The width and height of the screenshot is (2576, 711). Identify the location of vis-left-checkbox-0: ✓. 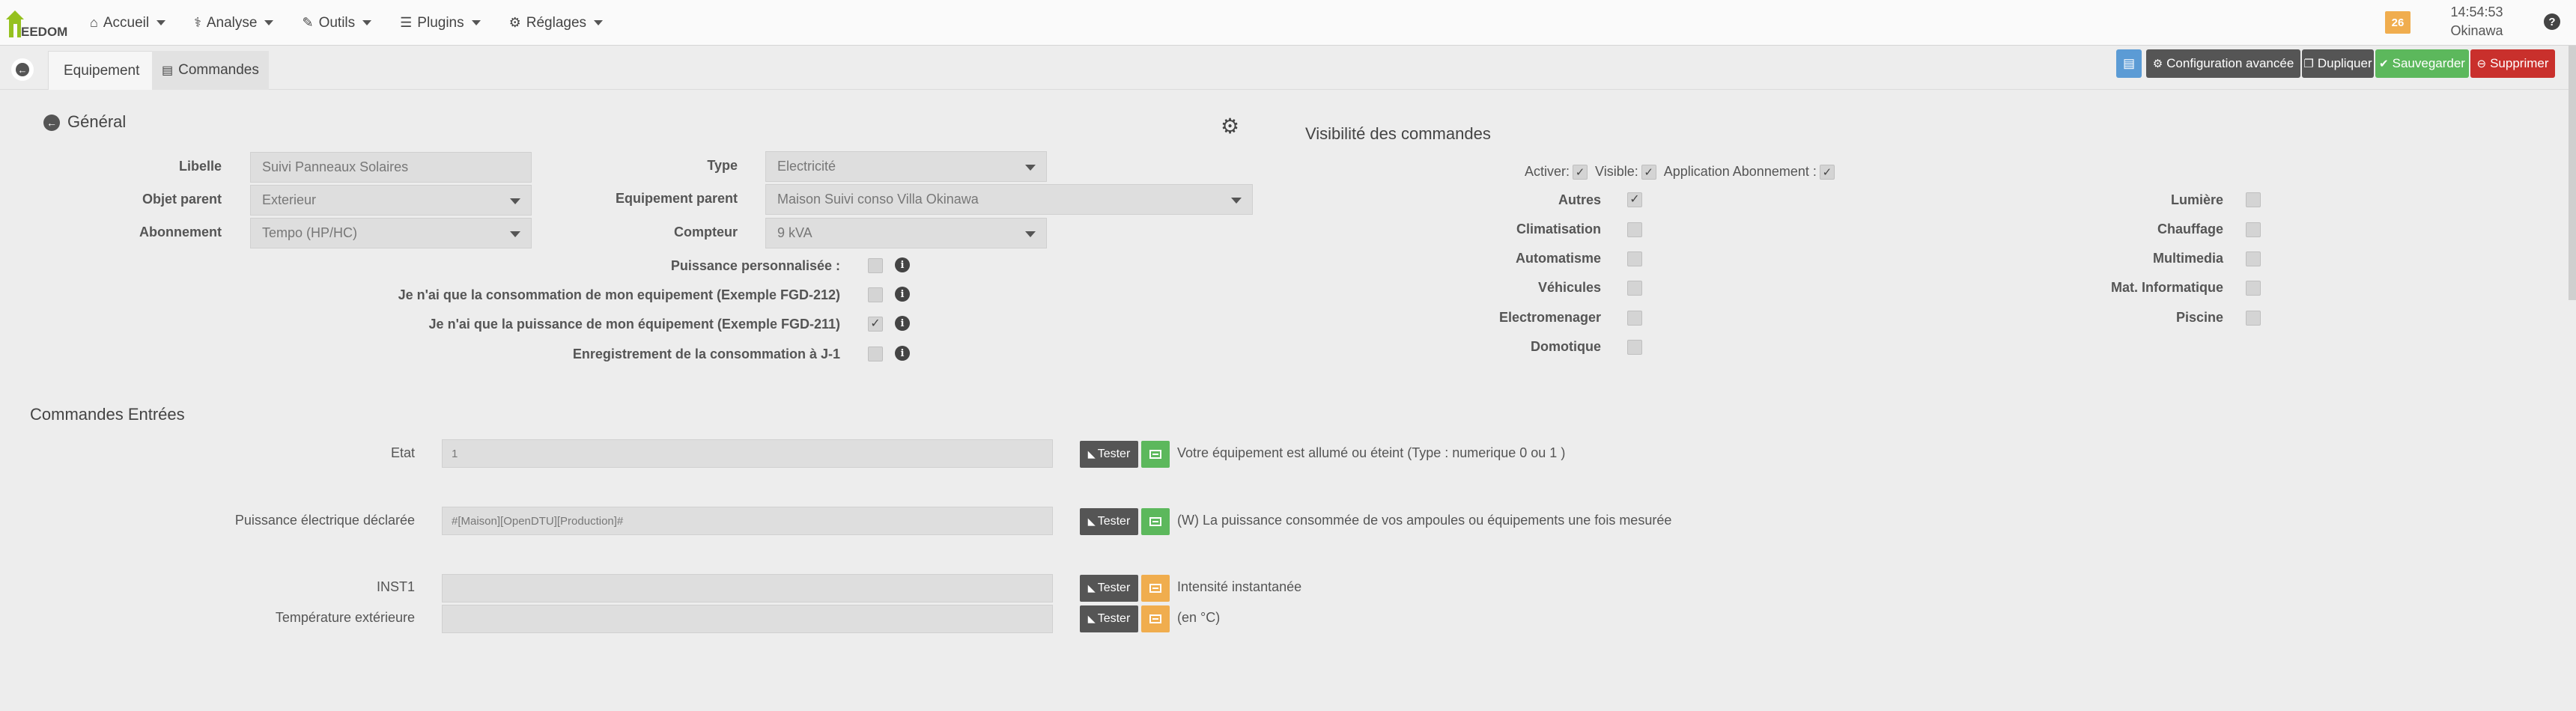
(1634, 200).